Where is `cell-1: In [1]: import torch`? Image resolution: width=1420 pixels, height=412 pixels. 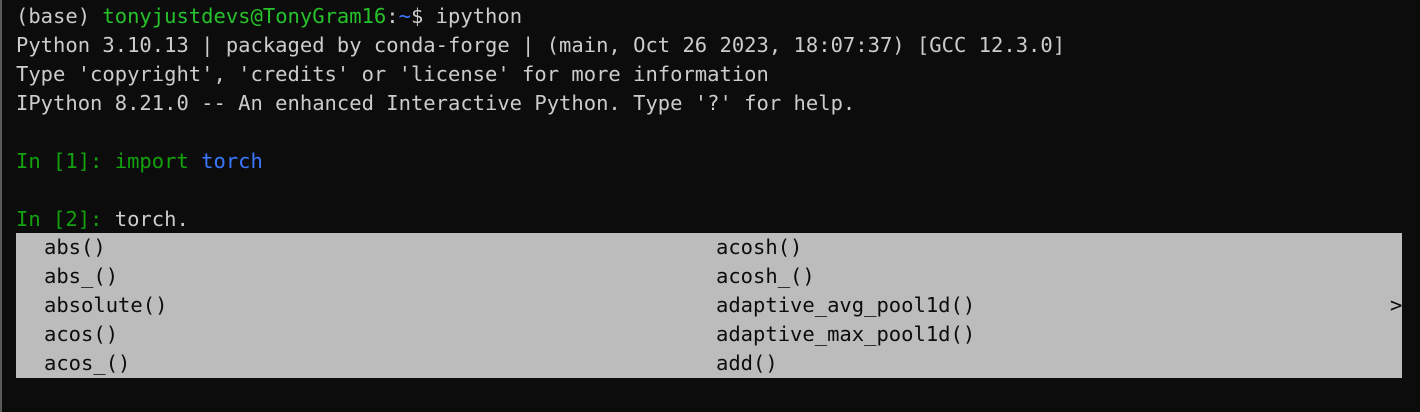 cell-1: In [1]: import torch is located at coordinates (139, 161).